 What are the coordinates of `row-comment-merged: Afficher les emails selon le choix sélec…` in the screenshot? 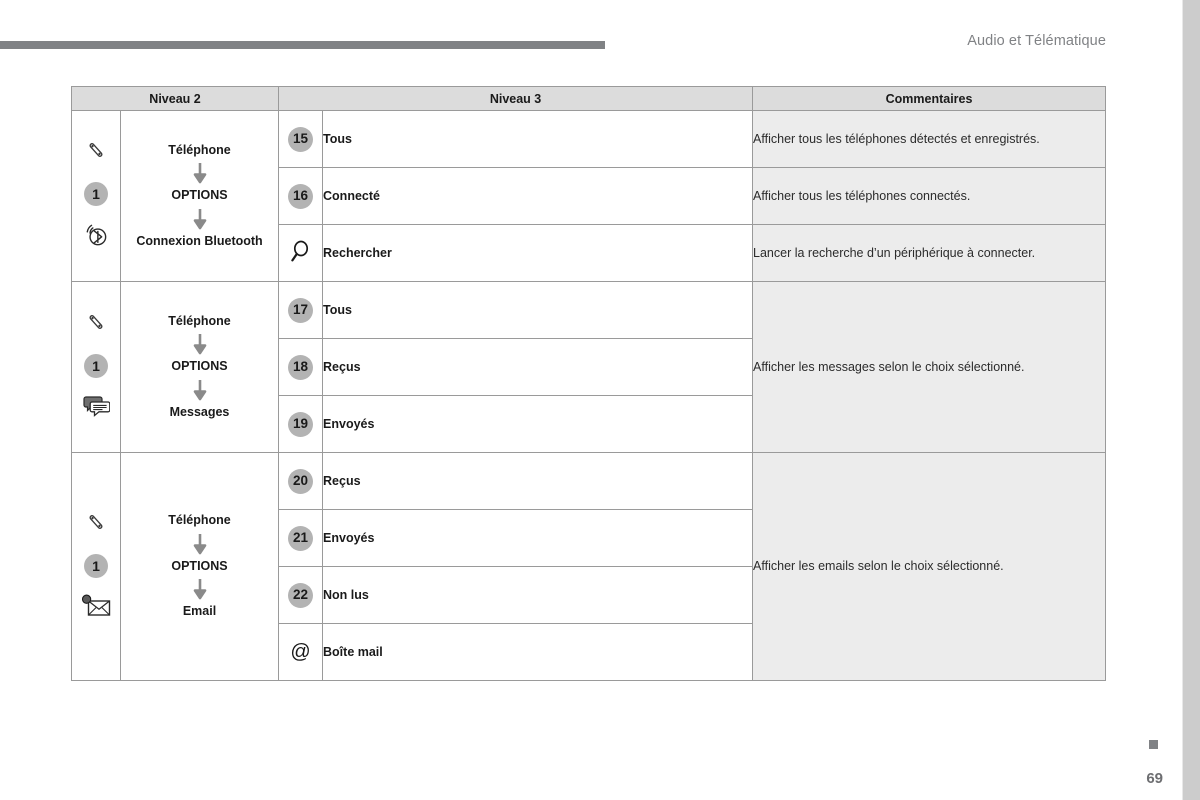 It's located at (929, 566).